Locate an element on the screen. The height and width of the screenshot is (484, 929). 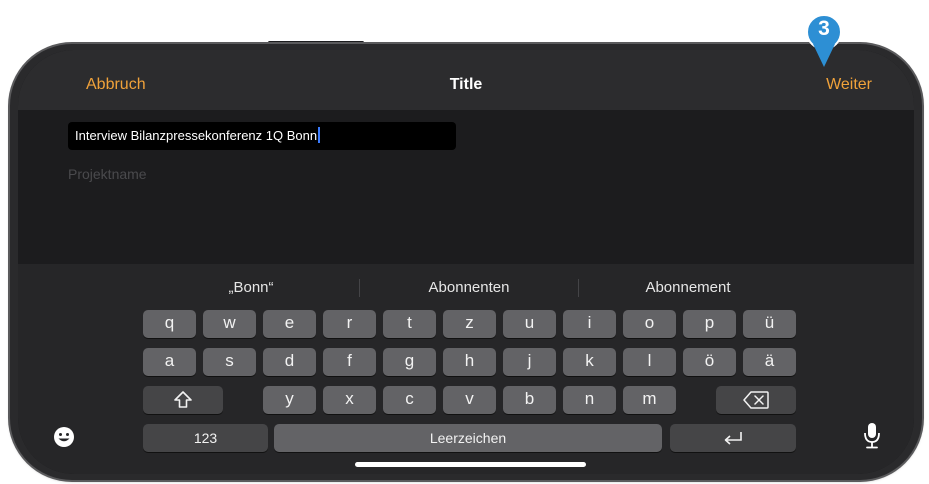
key-b: b is located at coordinates (529, 400).